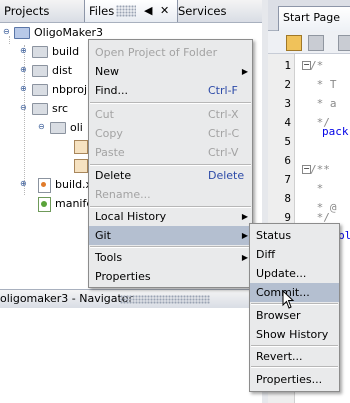  I want to click on menu-item-label: Status, so click(274, 235).